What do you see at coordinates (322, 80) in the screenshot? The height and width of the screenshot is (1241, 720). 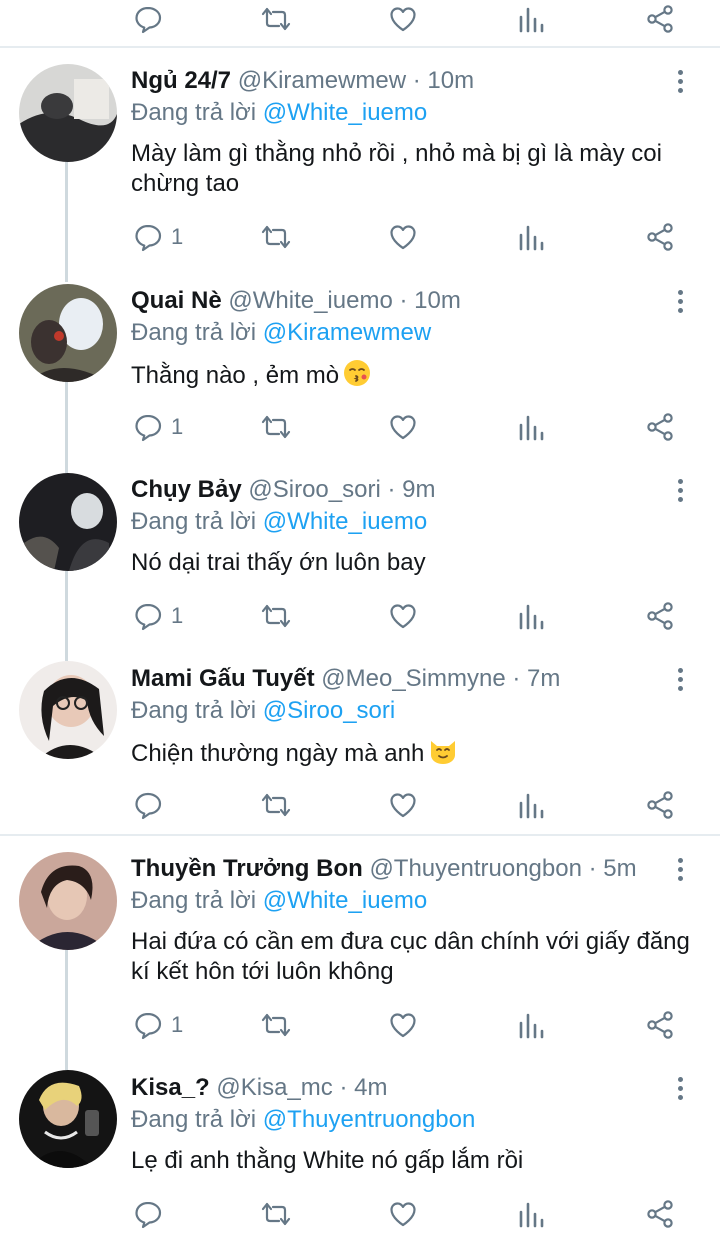 I see `user-handle: @Kiramewmew` at bounding box center [322, 80].